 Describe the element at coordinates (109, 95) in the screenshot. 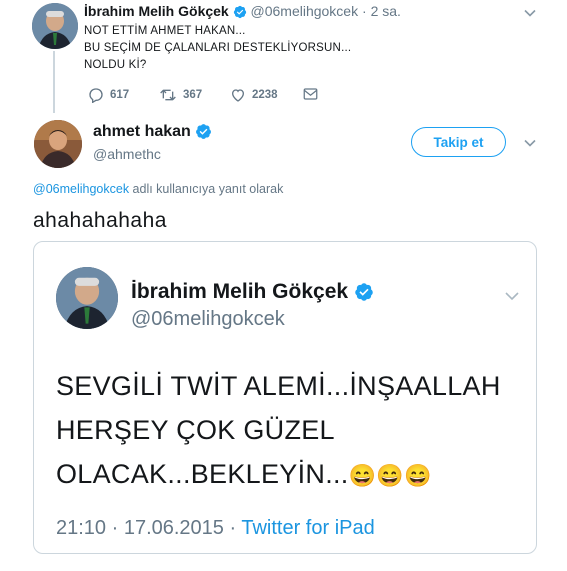

I see `reply-action: 617` at that location.